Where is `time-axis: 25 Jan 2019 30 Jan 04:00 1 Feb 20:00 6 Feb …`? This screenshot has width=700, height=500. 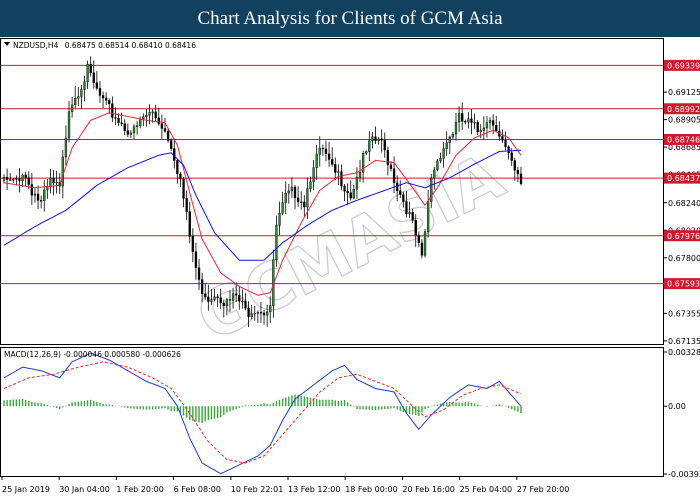 time-axis: 25 Jan 2019 30 Jan 04:00 1 Feb 20:00 6 Feb … is located at coordinates (285, 485).